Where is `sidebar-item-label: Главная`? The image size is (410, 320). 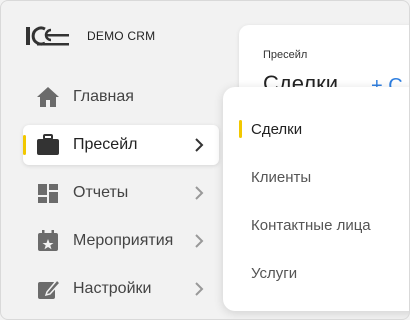 sidebar-item-label: Главная is located at coordinates (103, 96).